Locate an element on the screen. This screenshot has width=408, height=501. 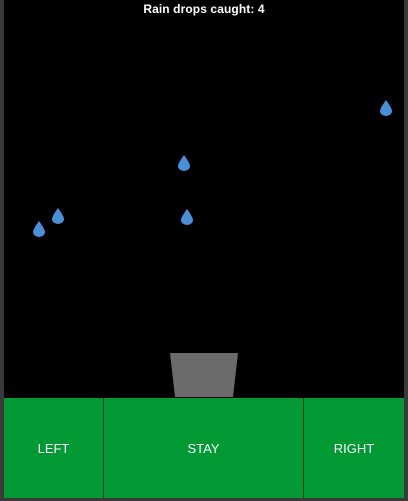
stay-button: STAY is located at coordinates (204, 448).